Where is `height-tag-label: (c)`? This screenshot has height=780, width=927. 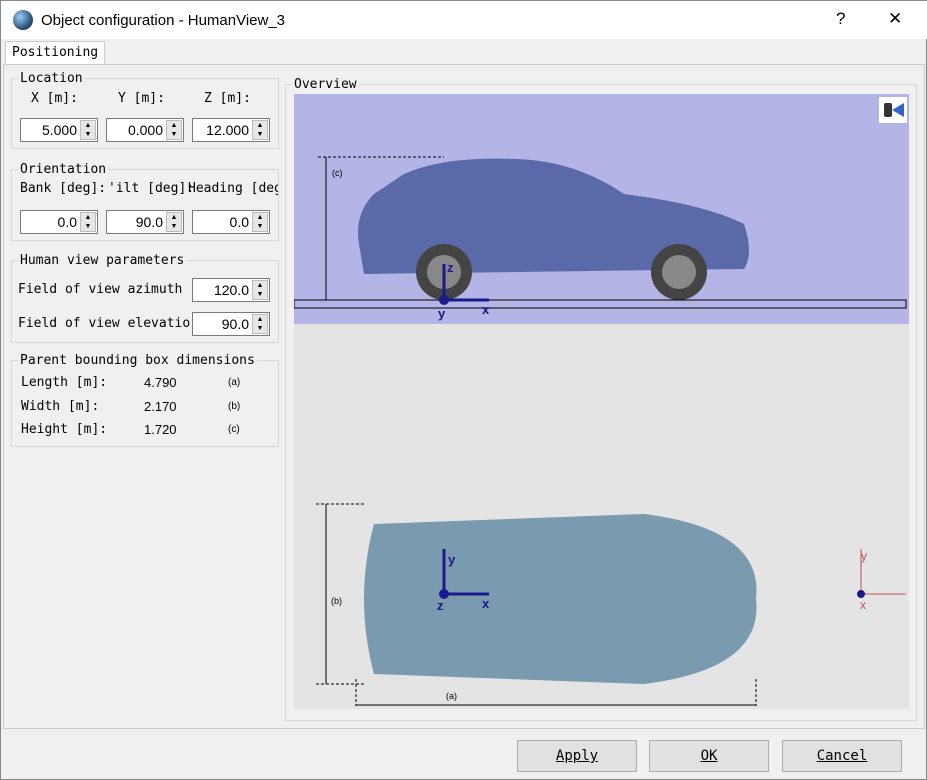 height-tag-label: (c) is located at coordinates (337, 173).